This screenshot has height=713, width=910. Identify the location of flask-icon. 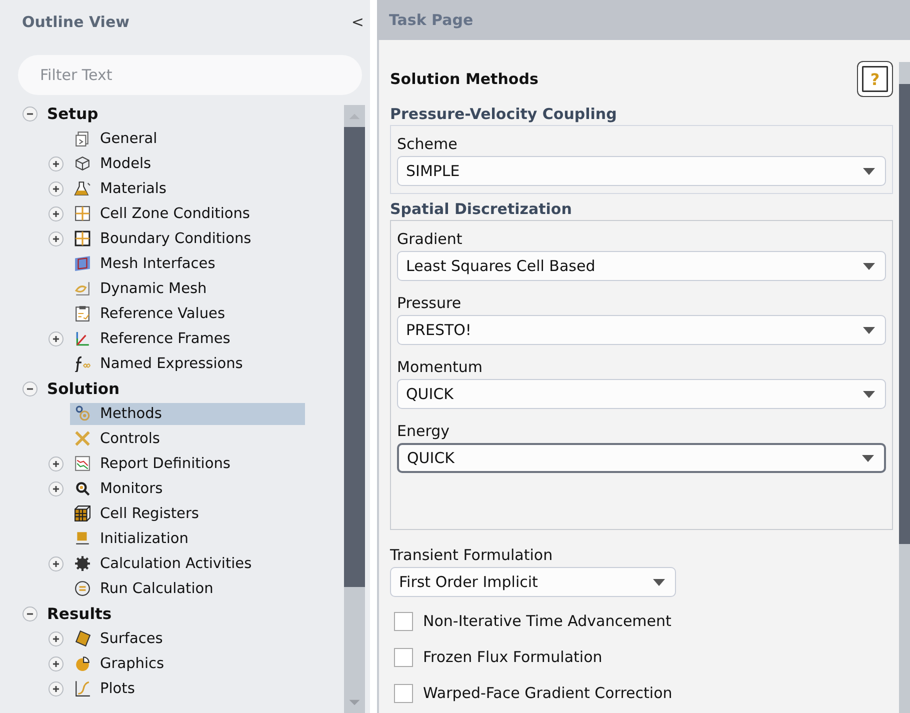
(82, 188).